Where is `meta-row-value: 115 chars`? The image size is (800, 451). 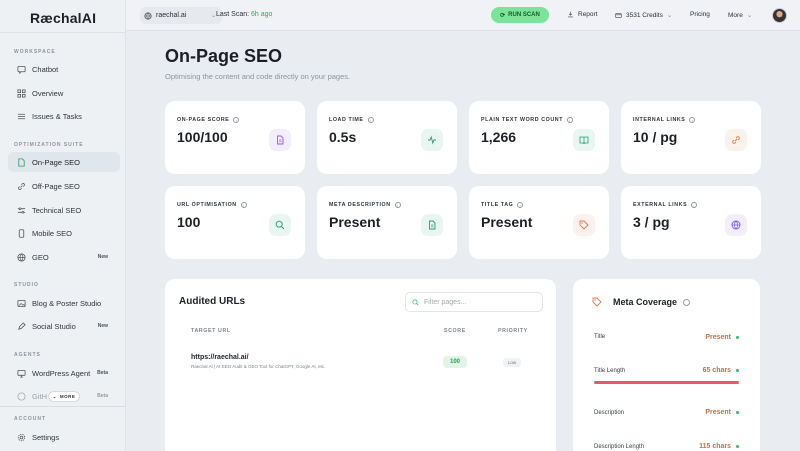
meta-row-value: 115 chars is located at coordinates (719, 446).